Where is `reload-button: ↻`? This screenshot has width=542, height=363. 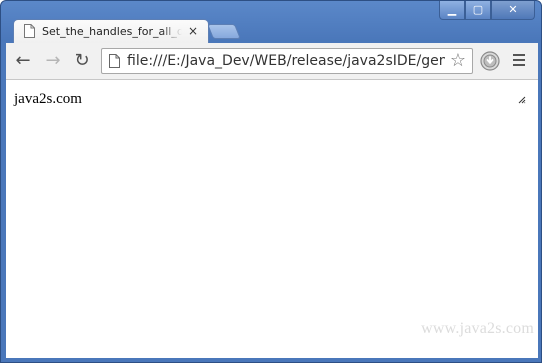
reload-button: ↻ is located at coordinates (82, 61).